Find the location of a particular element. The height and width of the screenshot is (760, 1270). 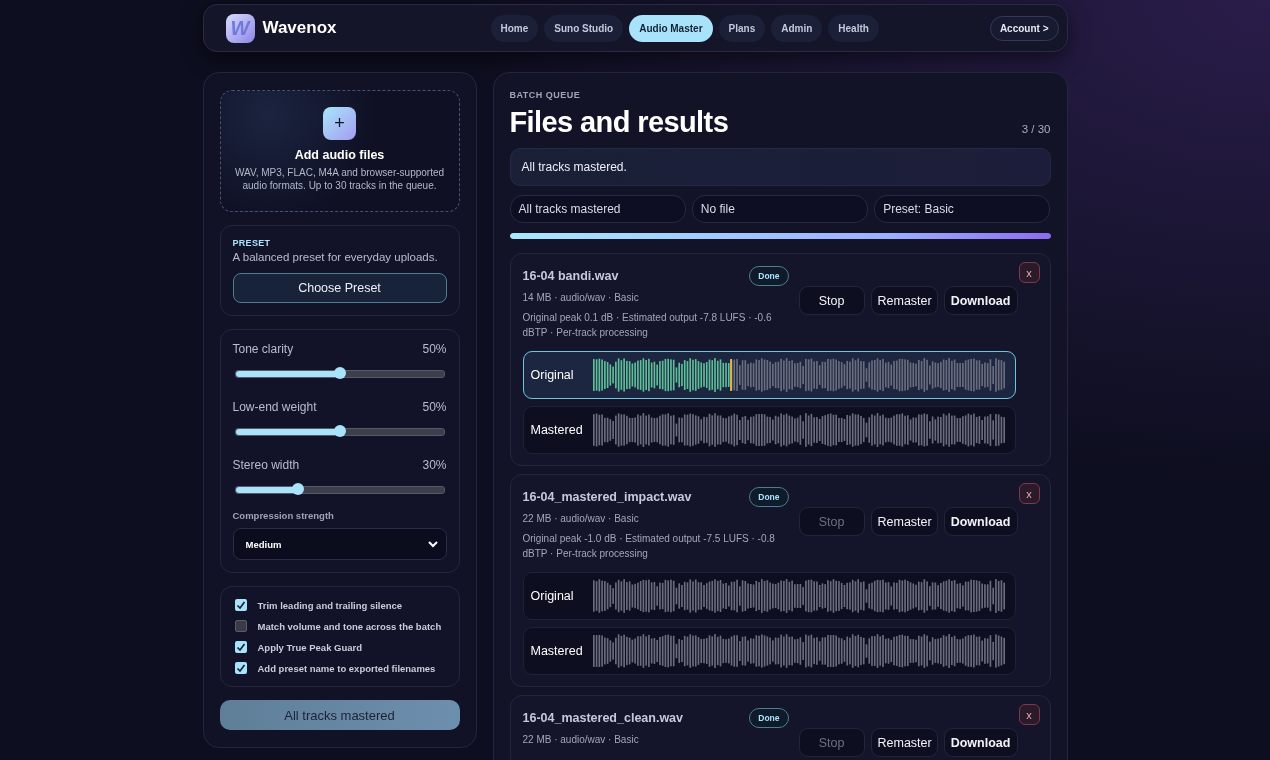

brand-name: Wavenox is located at coordinates (299, 28).